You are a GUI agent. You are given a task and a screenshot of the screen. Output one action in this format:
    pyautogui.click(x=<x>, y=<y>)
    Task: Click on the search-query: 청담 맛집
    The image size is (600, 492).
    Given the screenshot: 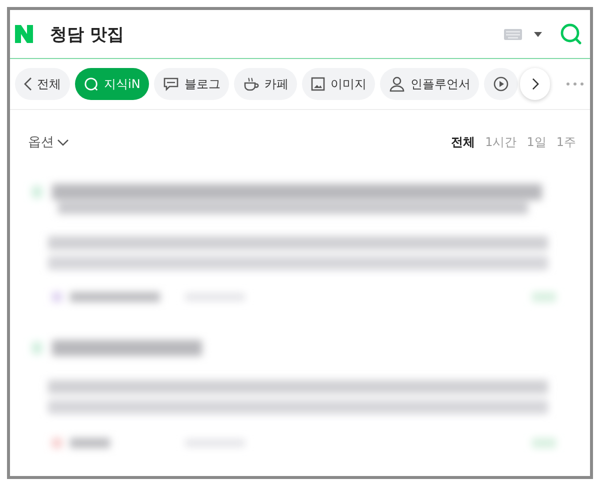 What is the action you would take?
    pyautogui.click(x=277, y=34)
    